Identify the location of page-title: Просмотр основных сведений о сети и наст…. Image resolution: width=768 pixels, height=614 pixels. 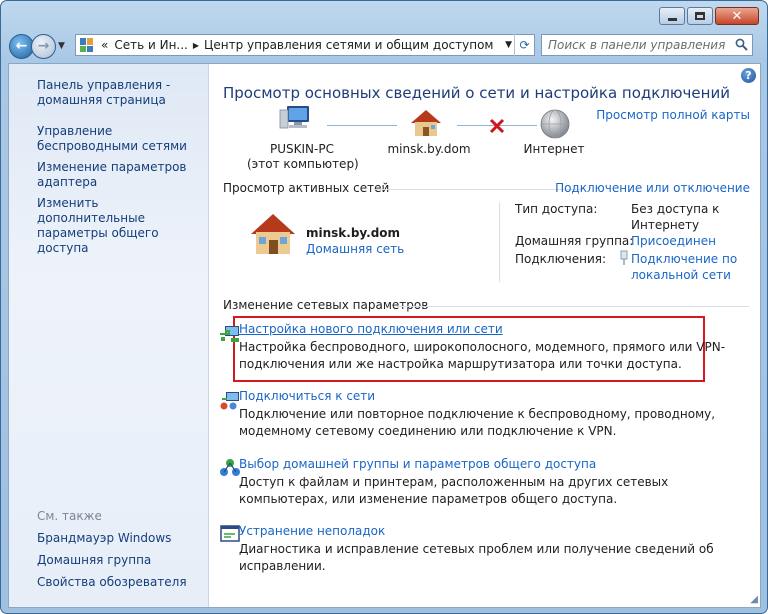
(476, 93).